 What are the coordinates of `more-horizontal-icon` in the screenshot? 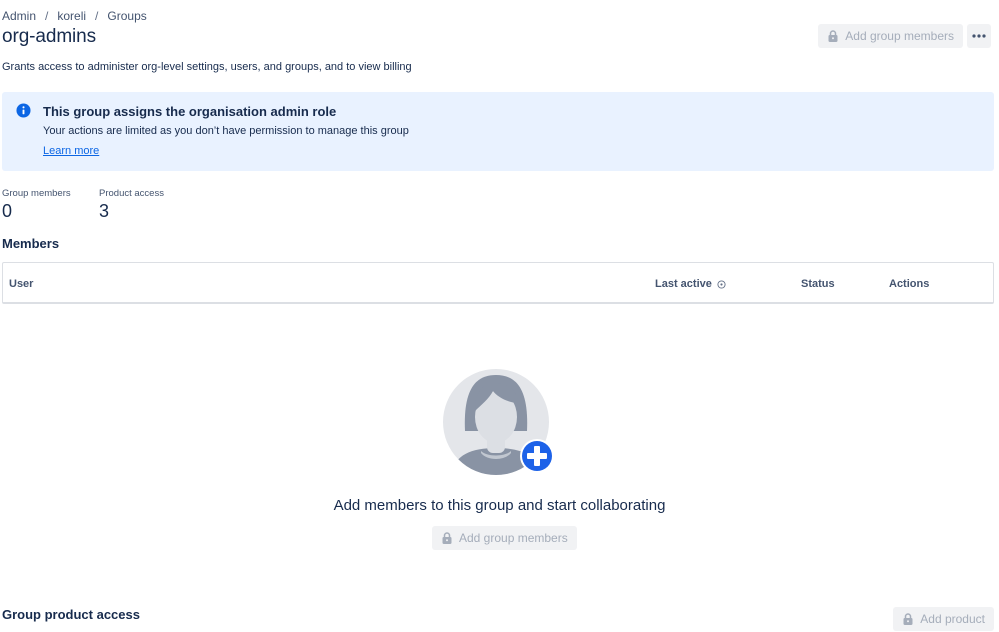 It's located at (979, 36).